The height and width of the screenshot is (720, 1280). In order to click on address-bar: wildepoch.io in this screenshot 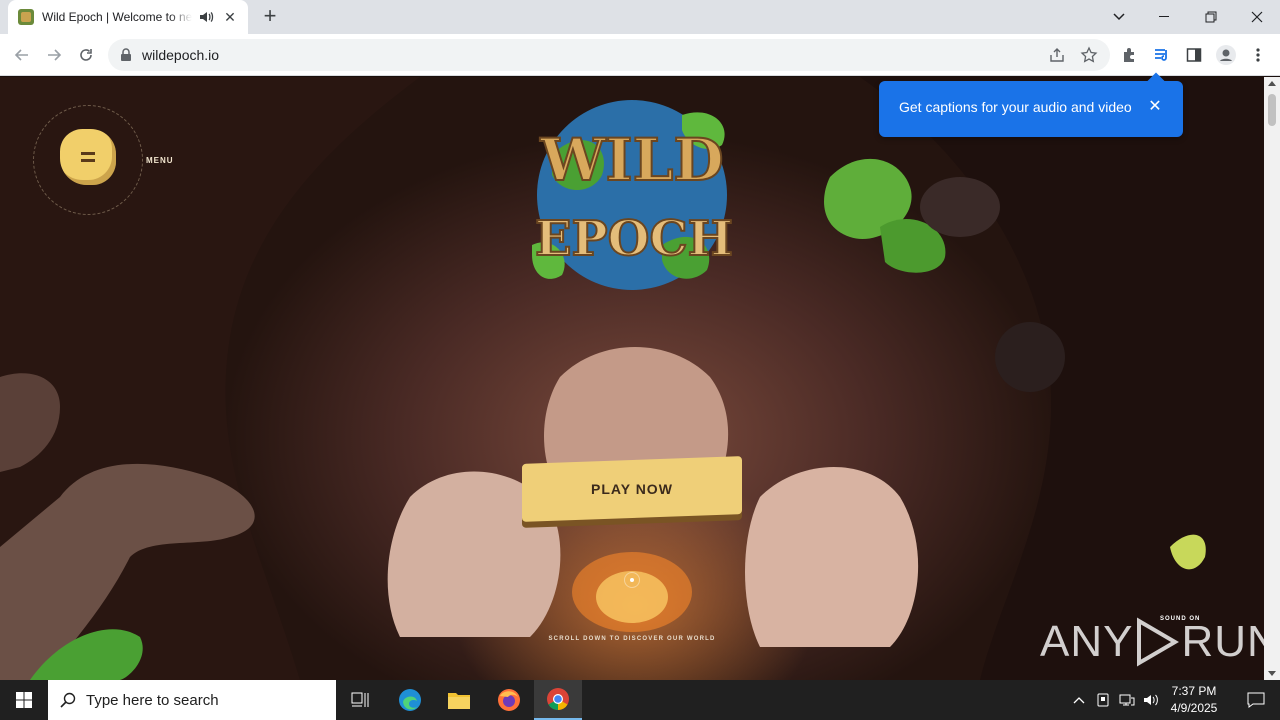, I will do `click(609, 55)`.